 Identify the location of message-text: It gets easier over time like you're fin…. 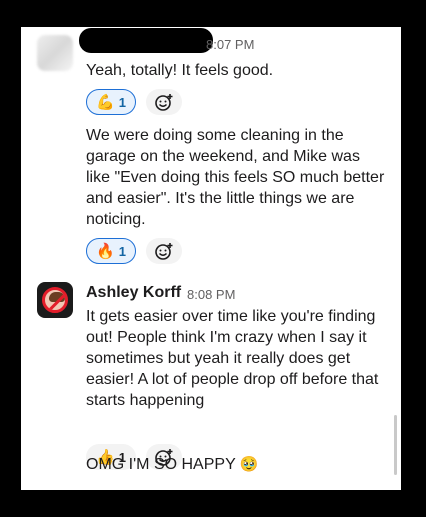
(232, 358).